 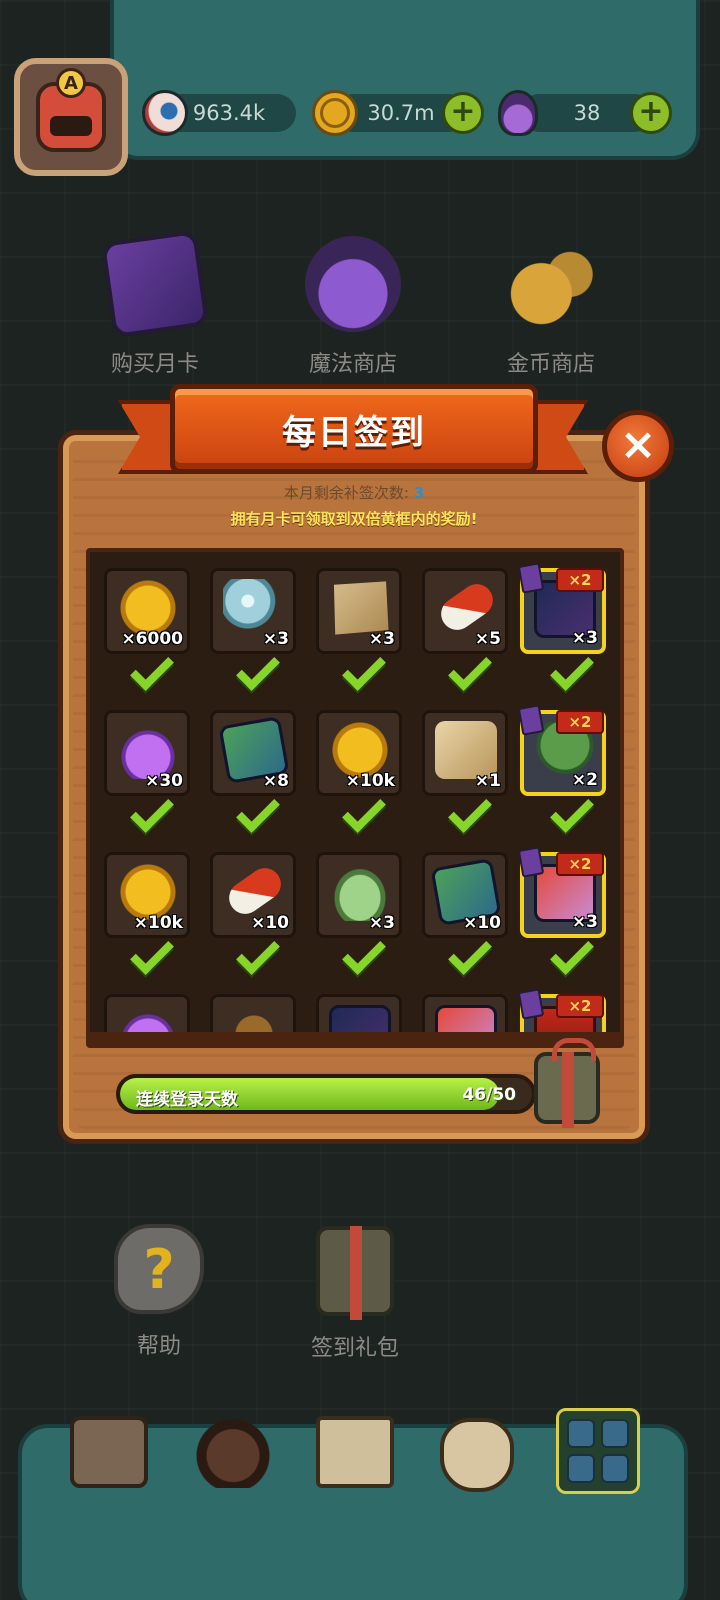 What do you see at coordinates (487, 781) in the screenshot?
I see `reward-quantity: ×1` at bounding box center [487, 781].